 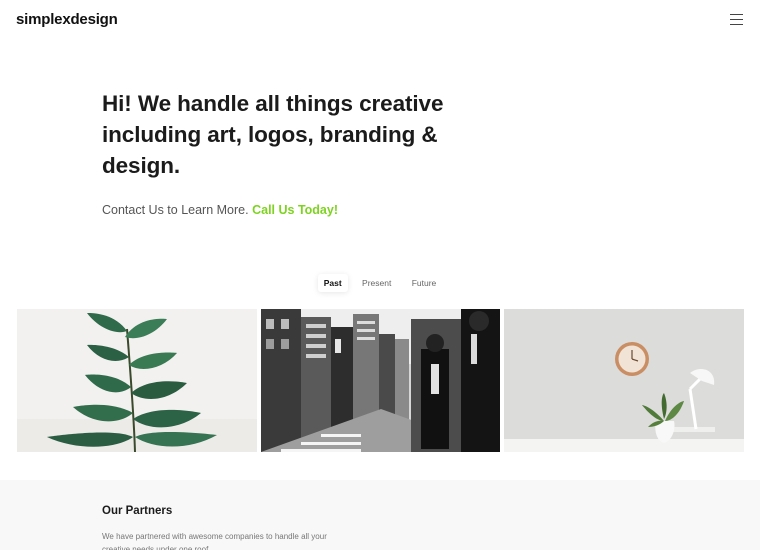 What do you see at coordinates (380, 21) in the screenshot?
I see `site-header: simplexdesign` at bounding box center [380, 21].